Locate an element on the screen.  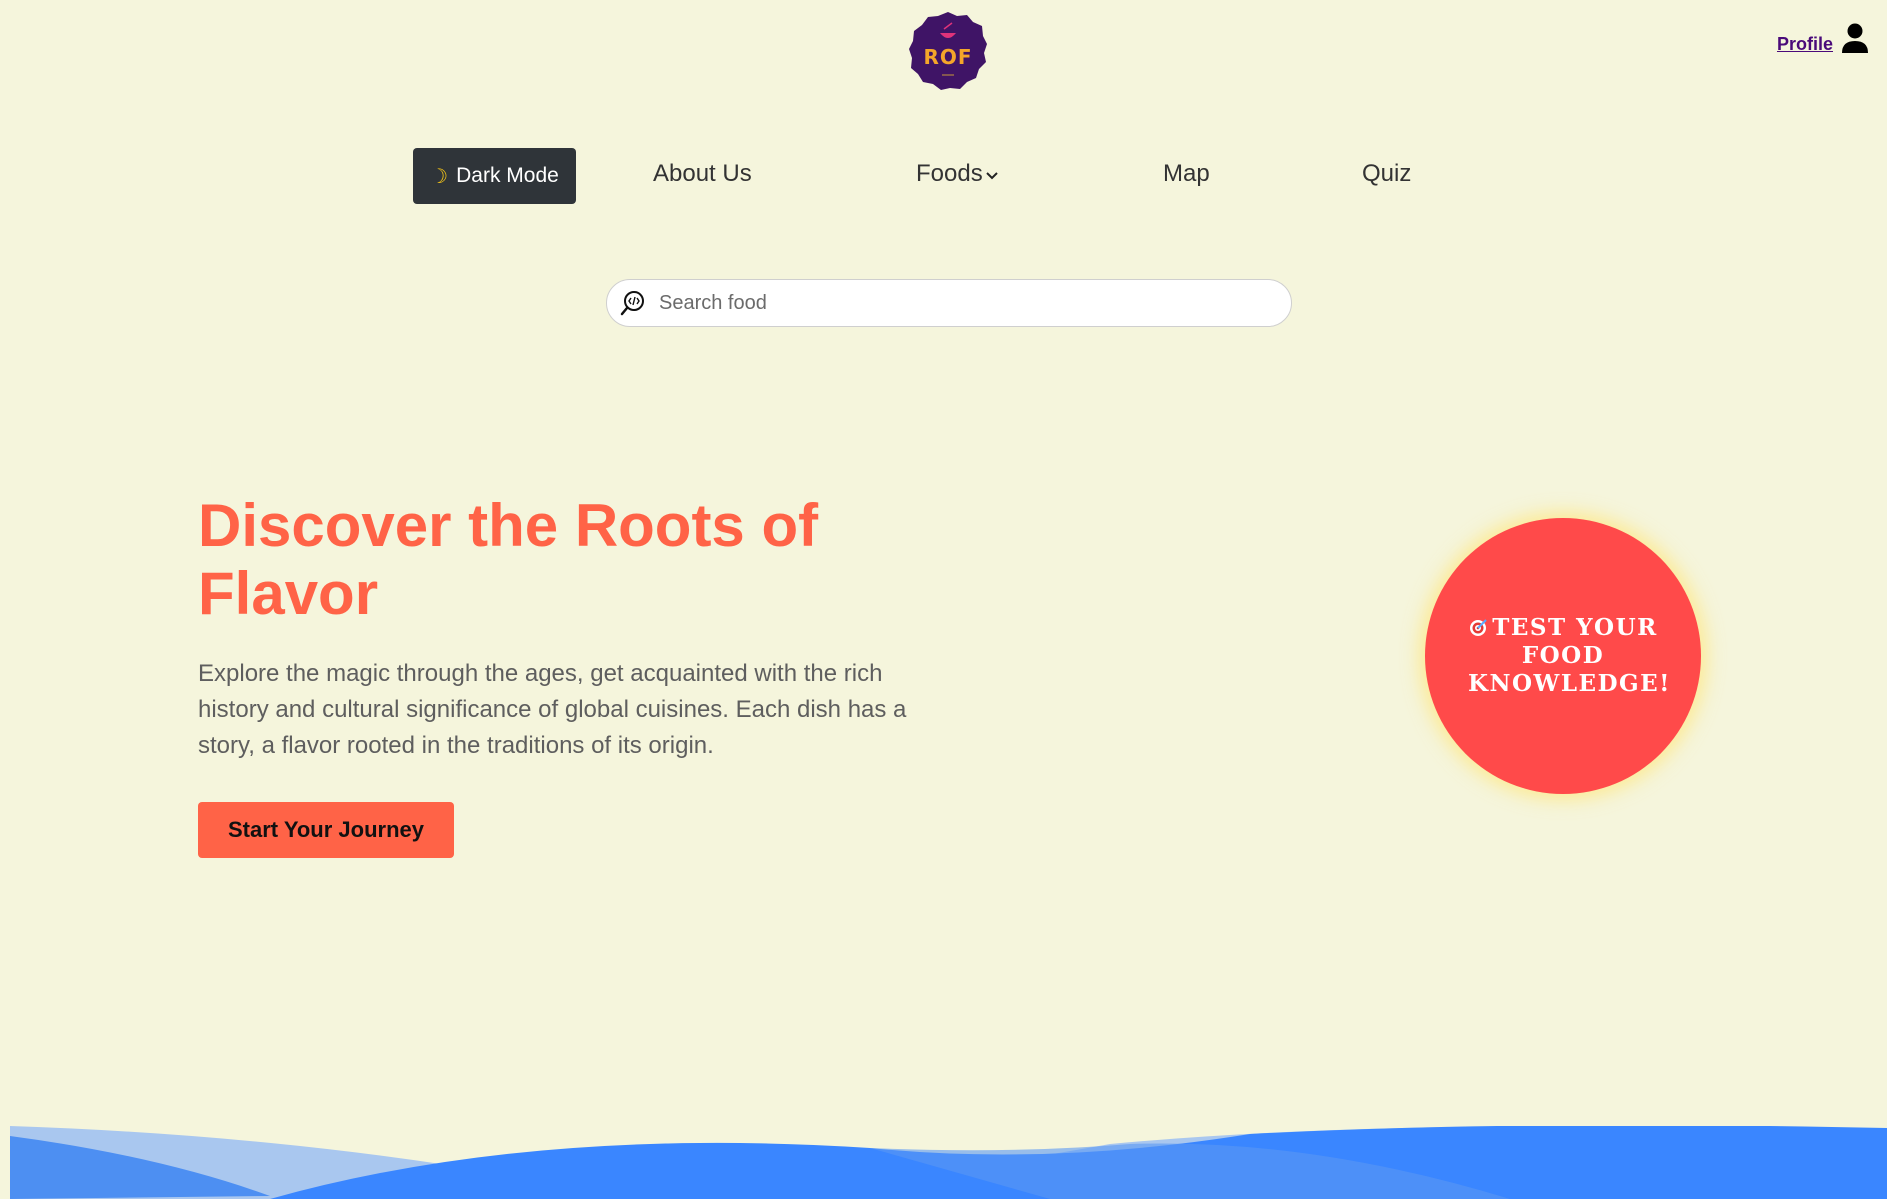
nav-foods-dropdown: Foods is located at coordinates (957, 174).